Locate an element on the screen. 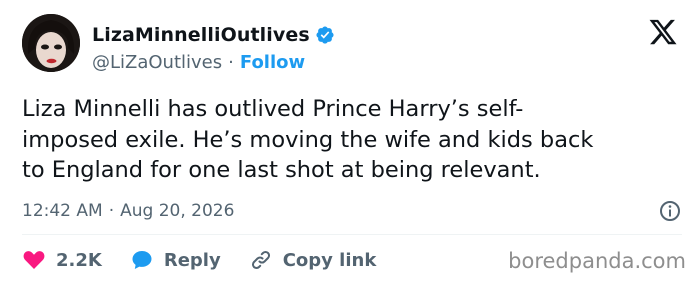 Image resolution: width=700 pixels, height=287 pixels. avatar is located at coordinates (51, 43).